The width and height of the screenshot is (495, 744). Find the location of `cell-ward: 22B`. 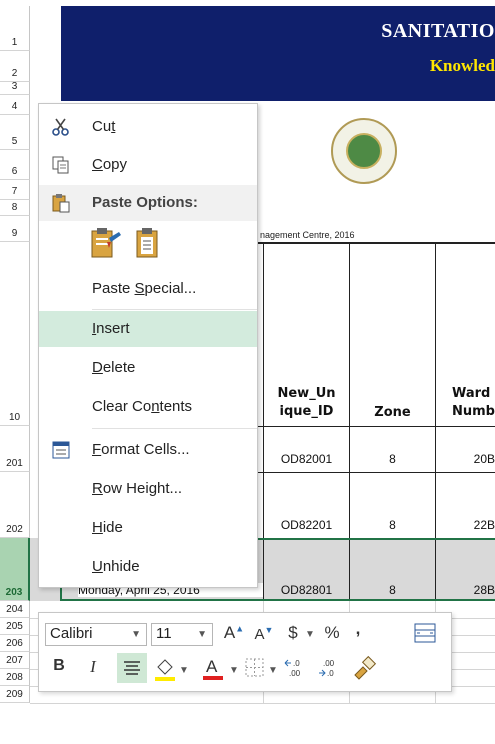

cell-ward: 22B is located at coordinates (465, 525).